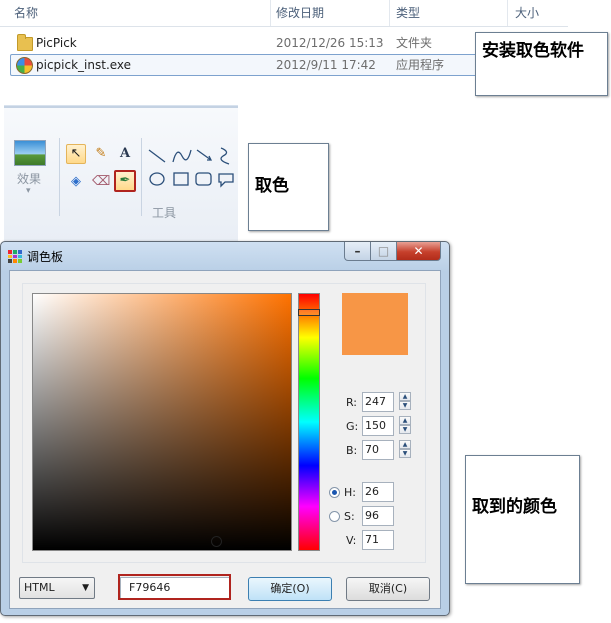  Describe the element at coordinates (56, 43) in the screenshot. I see `file-name: PicPick` at that location.